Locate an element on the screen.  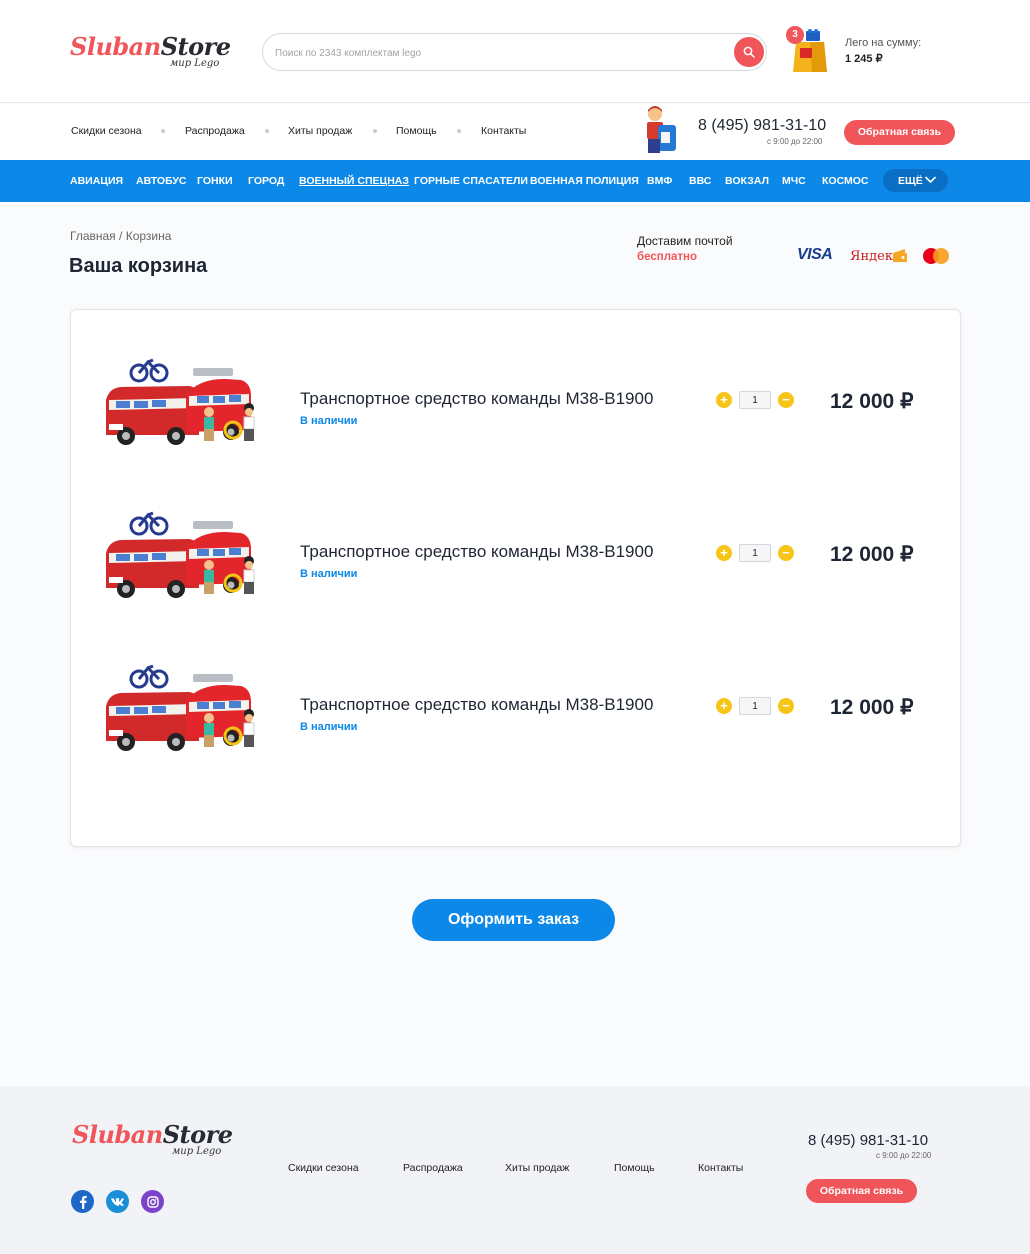
category-navy: ВМФ is located at coordinates (659, 181).